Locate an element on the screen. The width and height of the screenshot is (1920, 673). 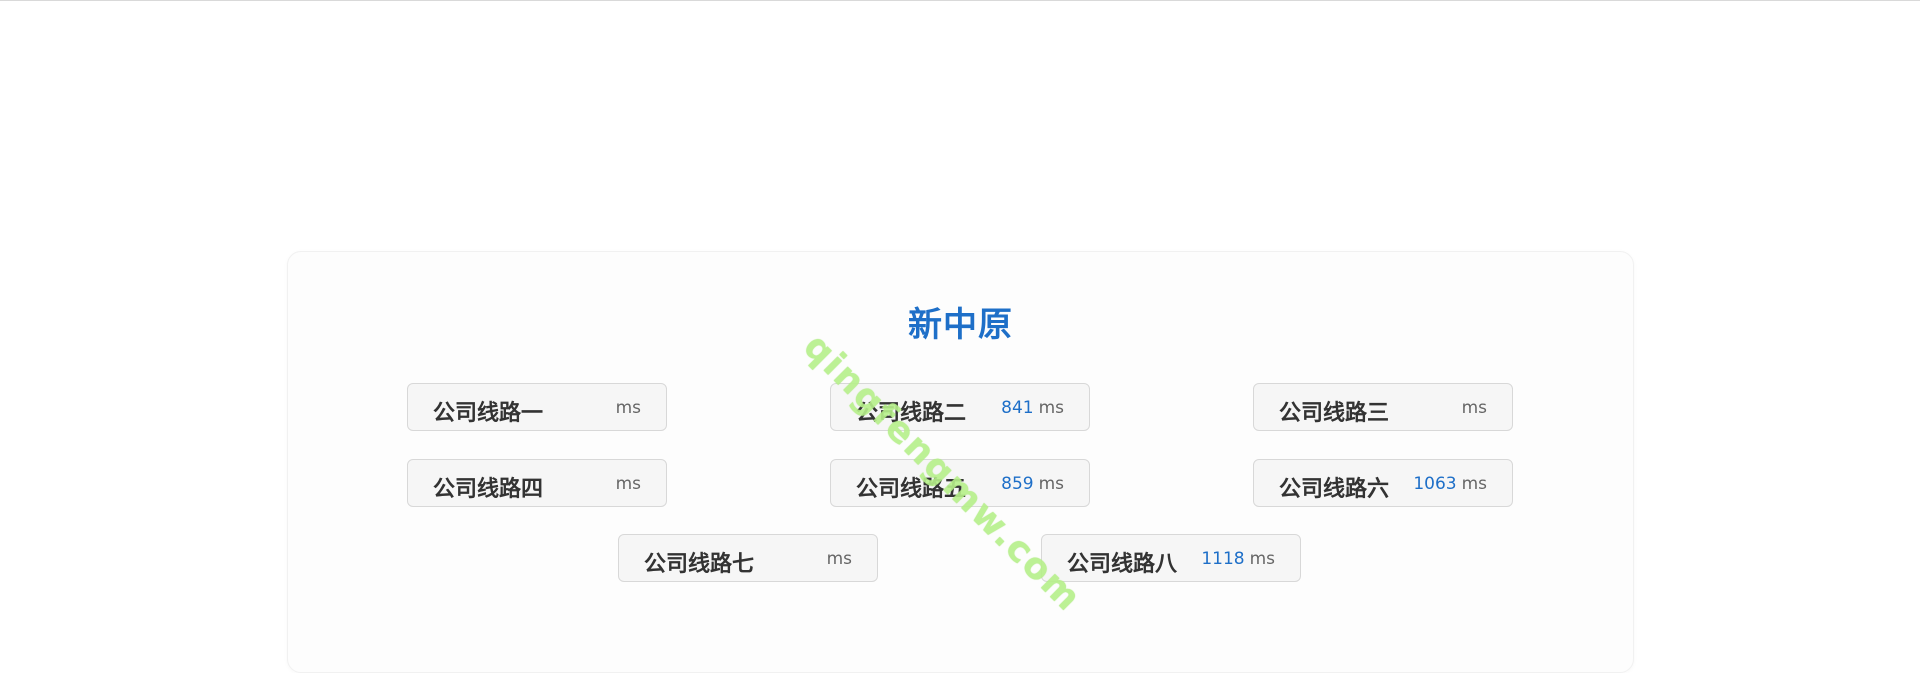
line-option-4: 公司线路四 ms is located at coordinates (537, 483).